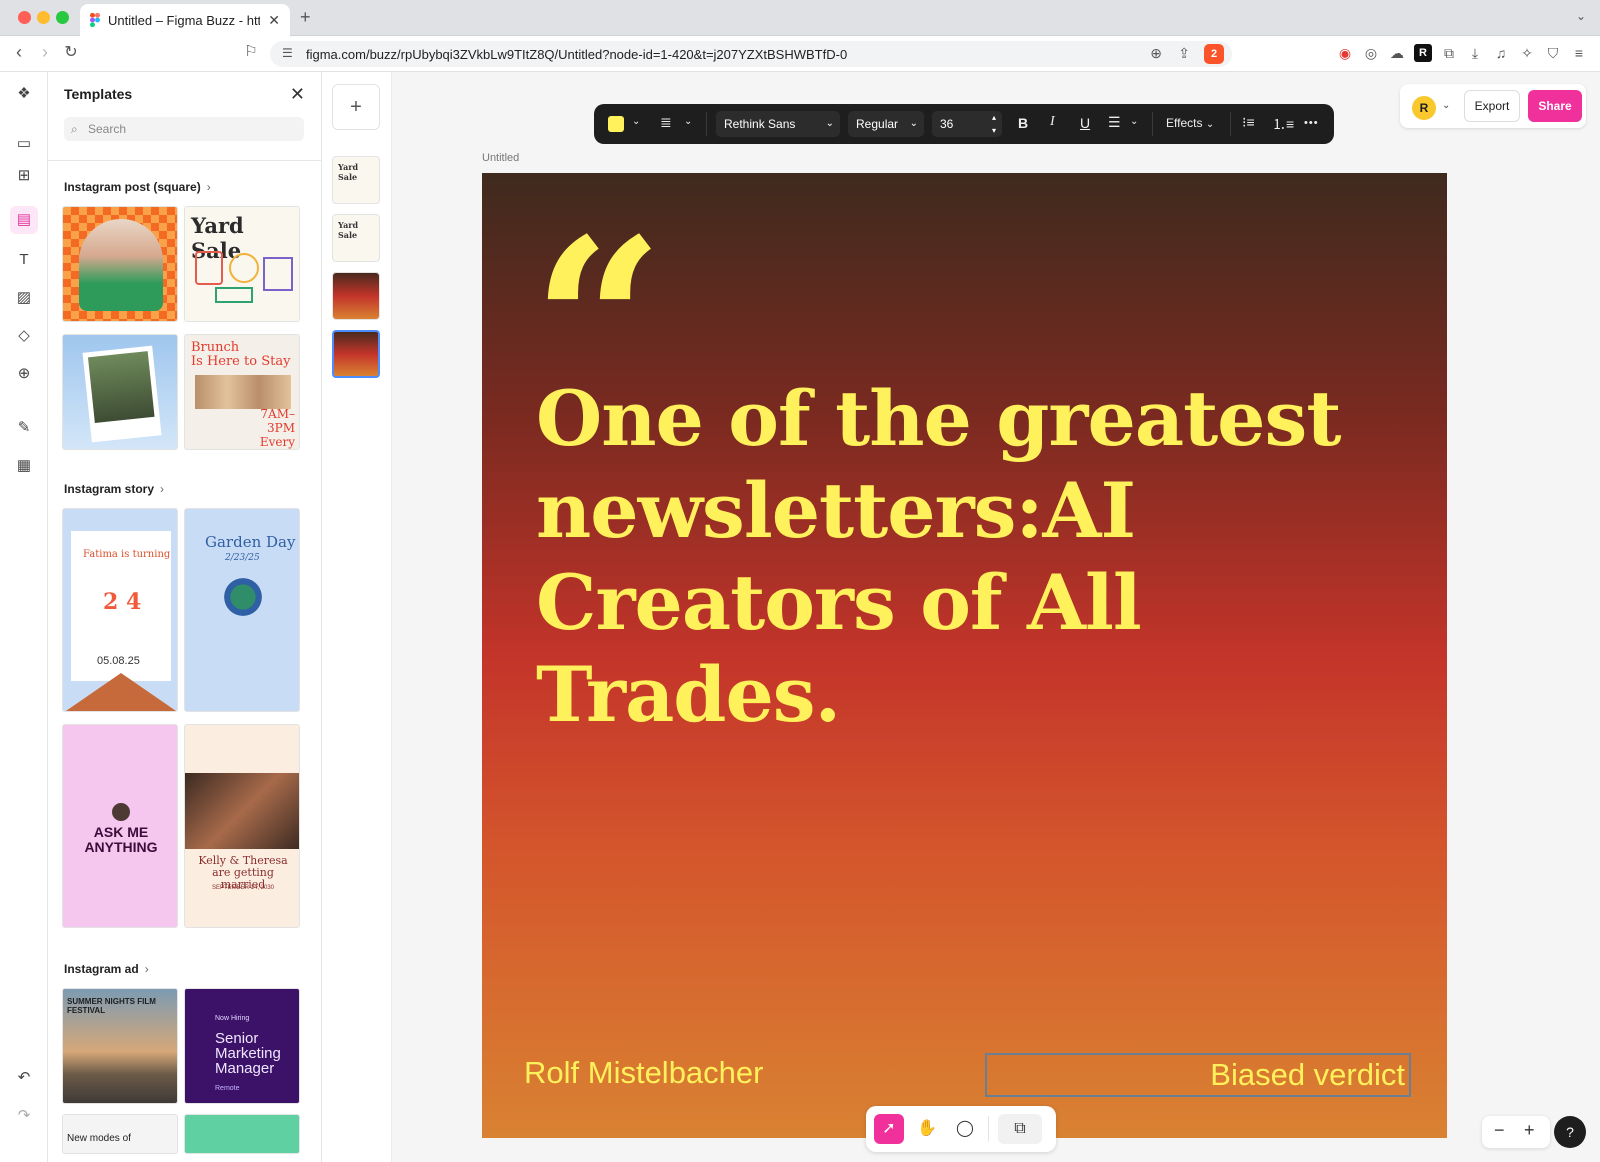 Image resolution: width=1600 pixels, height=1162 pixels. Describe the element at coordinates (1311, 123) in the screenshot. I see `more-options-icon: •••` at that location.